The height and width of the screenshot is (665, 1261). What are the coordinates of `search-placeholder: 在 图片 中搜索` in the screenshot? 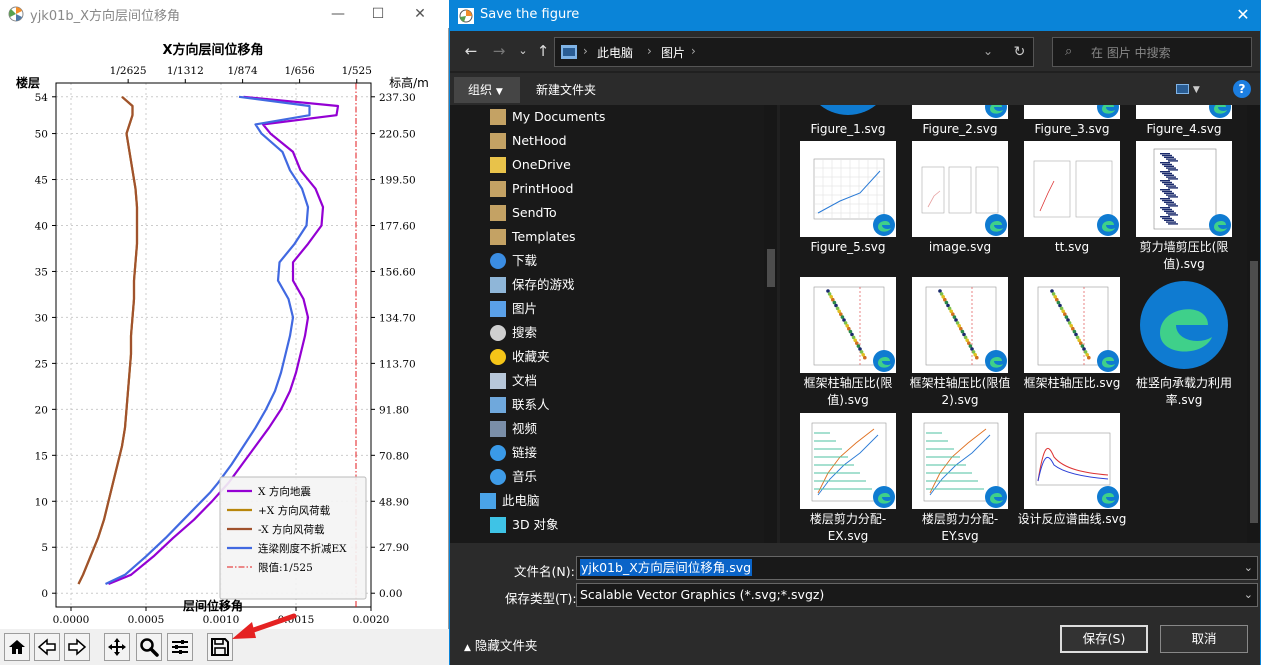 It's located at (1131, 53).